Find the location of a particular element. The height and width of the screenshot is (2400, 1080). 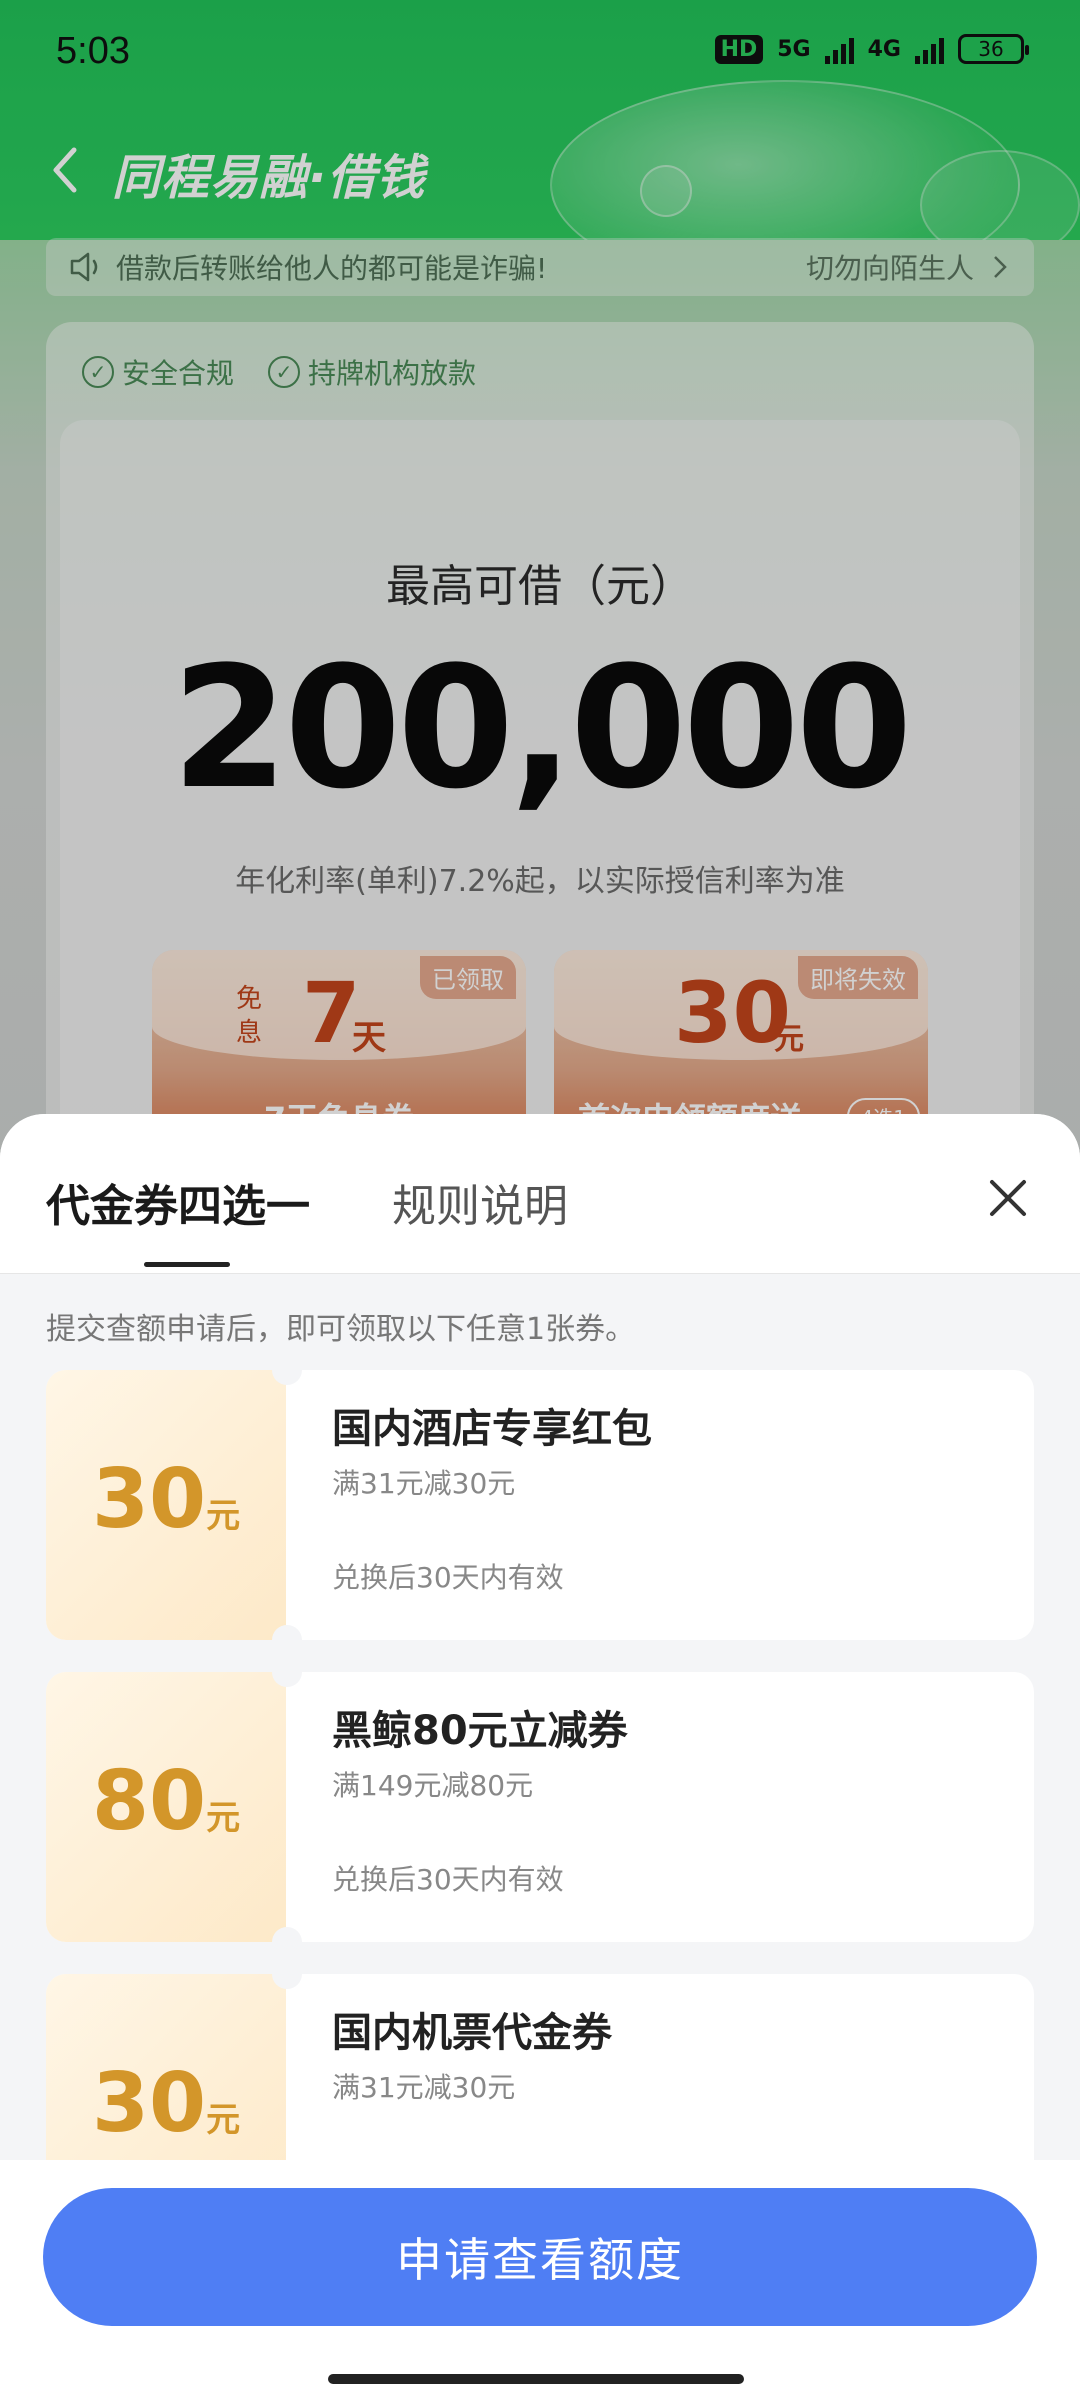

voucher-amount: 80元 is located at coordinates (166, 1801).